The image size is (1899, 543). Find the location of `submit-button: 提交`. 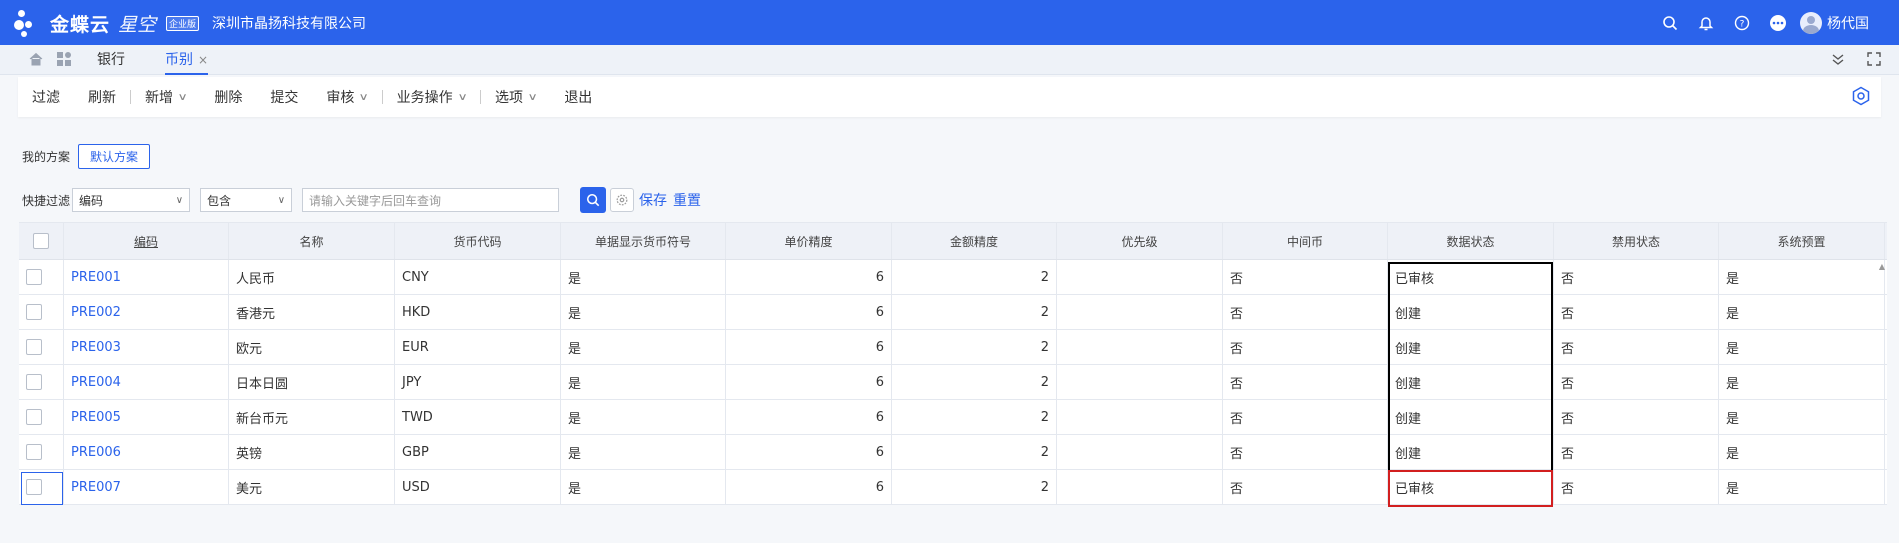

submit-button: 提交 is located at coordinates (284, 97).